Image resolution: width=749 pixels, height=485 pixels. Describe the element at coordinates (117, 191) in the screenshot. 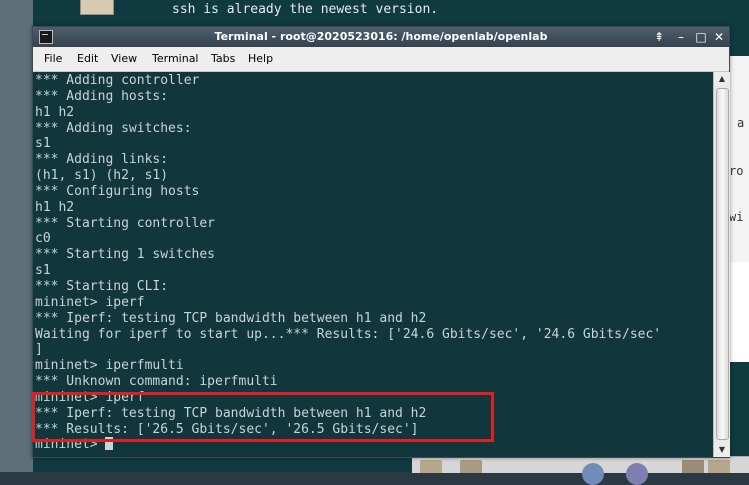

I see `terminal-line: *** Configuring hosts` at that location.